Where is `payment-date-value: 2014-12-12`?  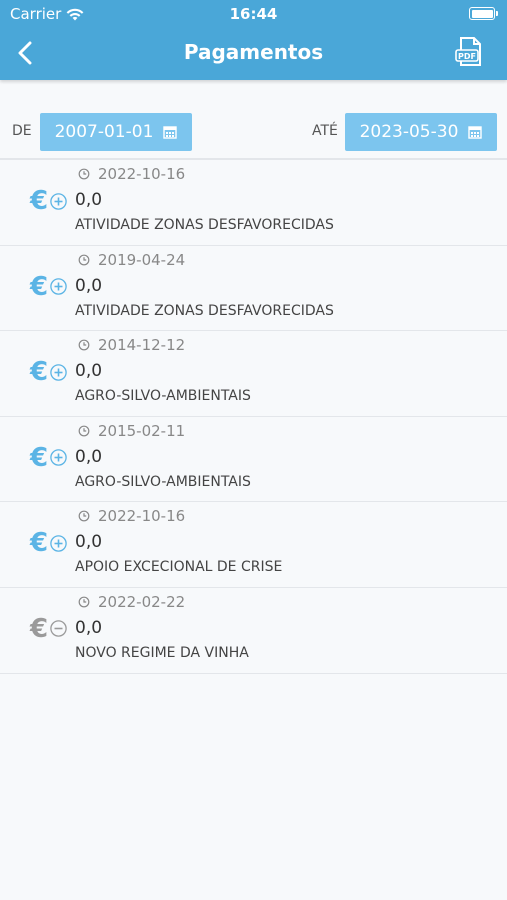
payment-date-value: 2014-12-12 is located at coordinates (142, 345).